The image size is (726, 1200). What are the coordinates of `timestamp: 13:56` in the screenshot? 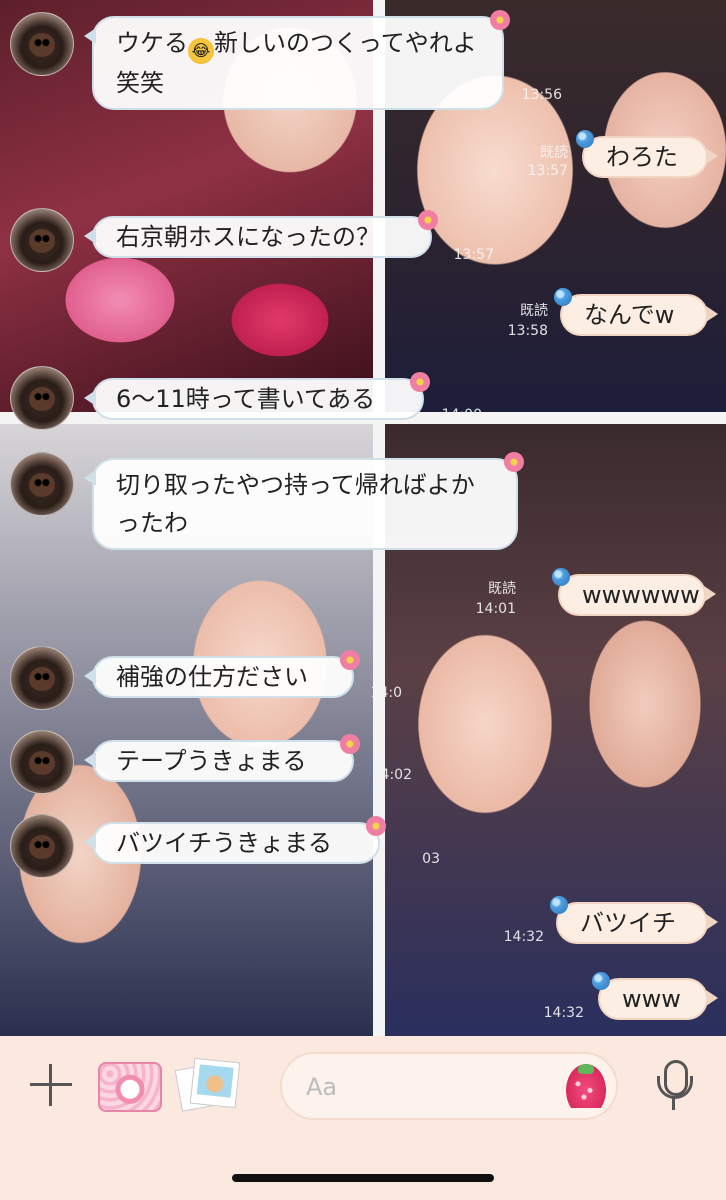 It's located at (541, 95).